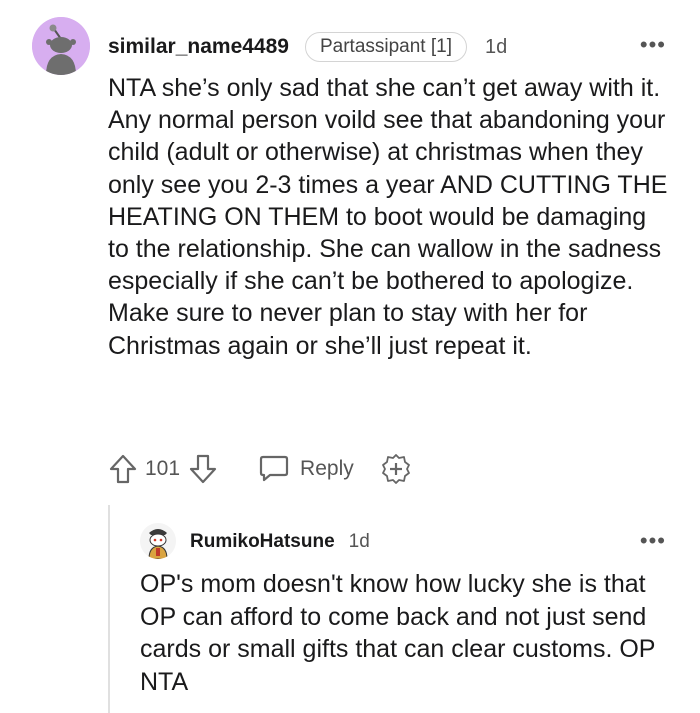 The height and width of the screenshot is (713, 700). I want to click on reply-button: Reply, so click(306, 469).